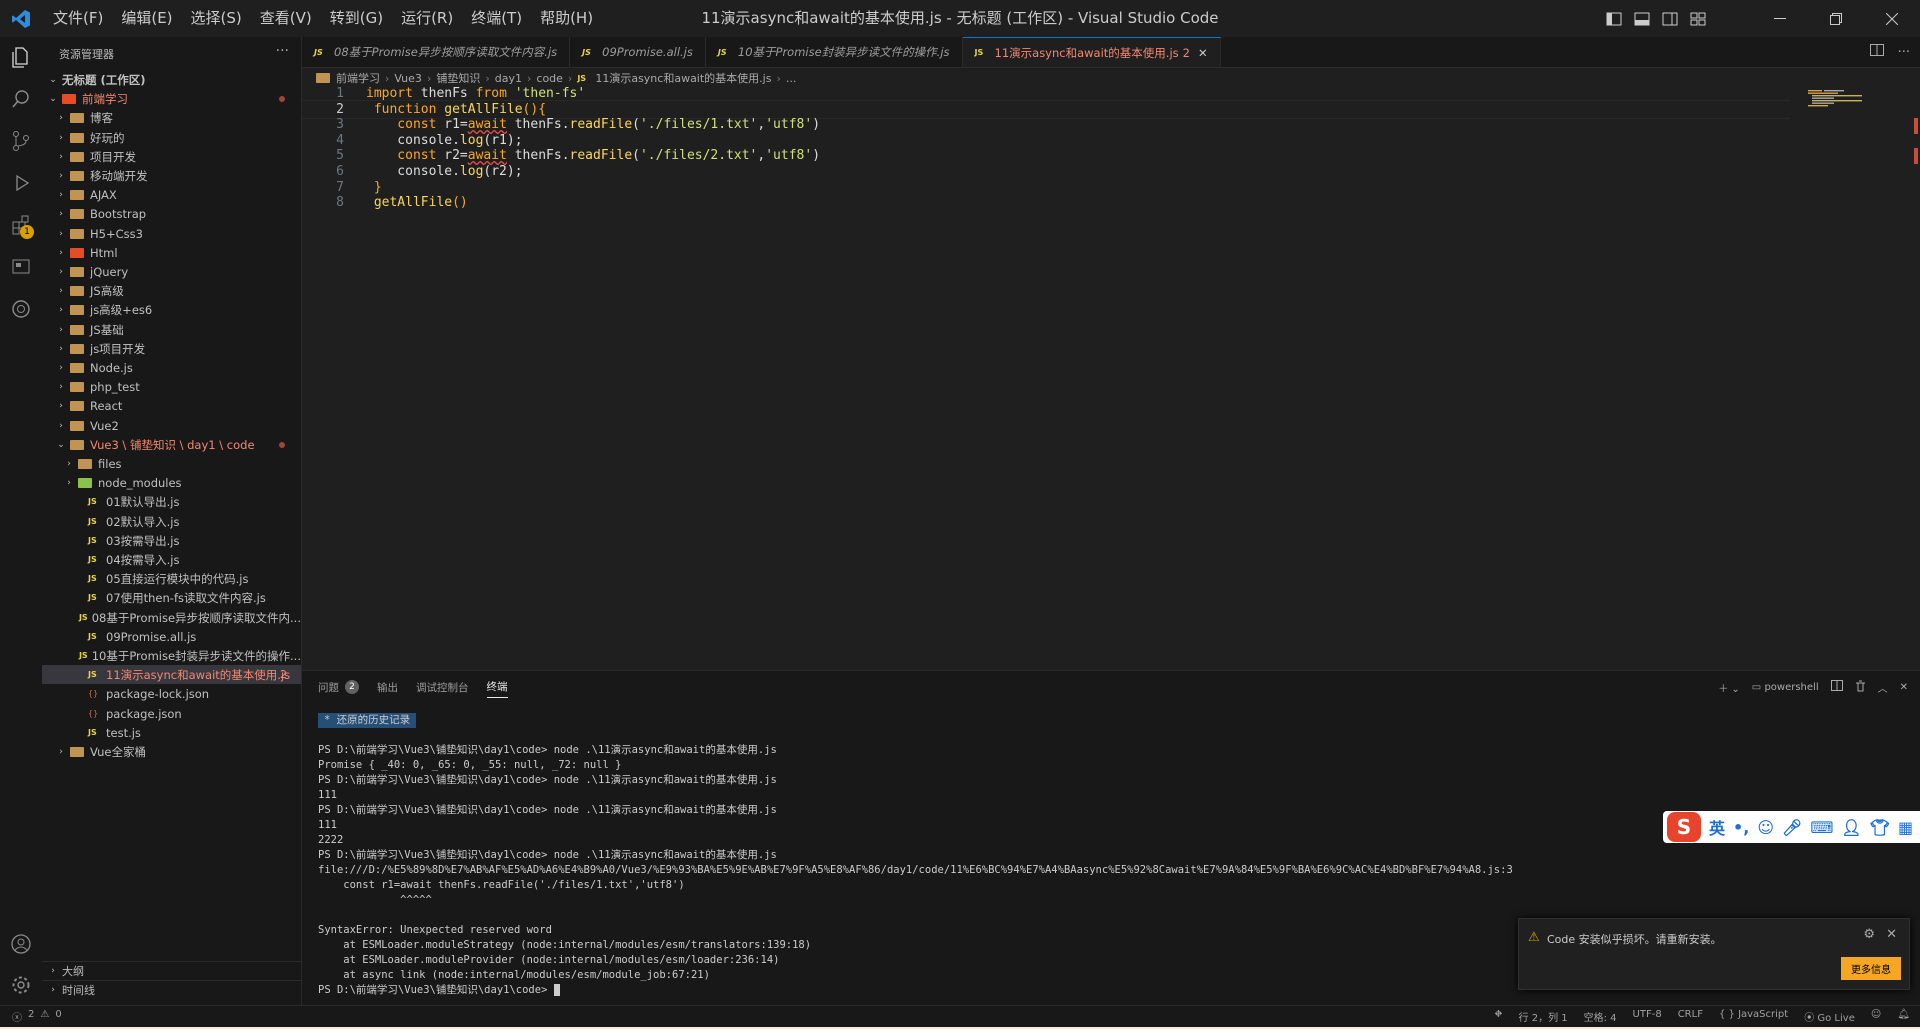 Image resolution: width=1920 pixels, height=1029 pixels. What do you see at coordinates (171, 348) in the screenshot?
I see `folder-item: › js项目开发` at bounding box center [171, 348].